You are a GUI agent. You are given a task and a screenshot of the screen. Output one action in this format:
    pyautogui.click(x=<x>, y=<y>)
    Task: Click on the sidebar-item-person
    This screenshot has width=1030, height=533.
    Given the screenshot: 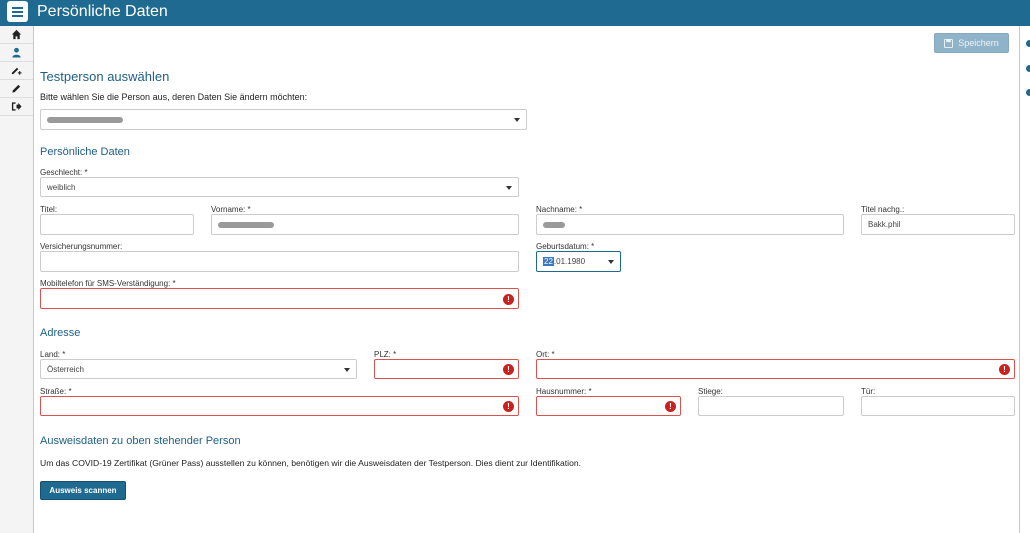 What is the action you would take?
    pyautogui.click(x=16, y=53)
    